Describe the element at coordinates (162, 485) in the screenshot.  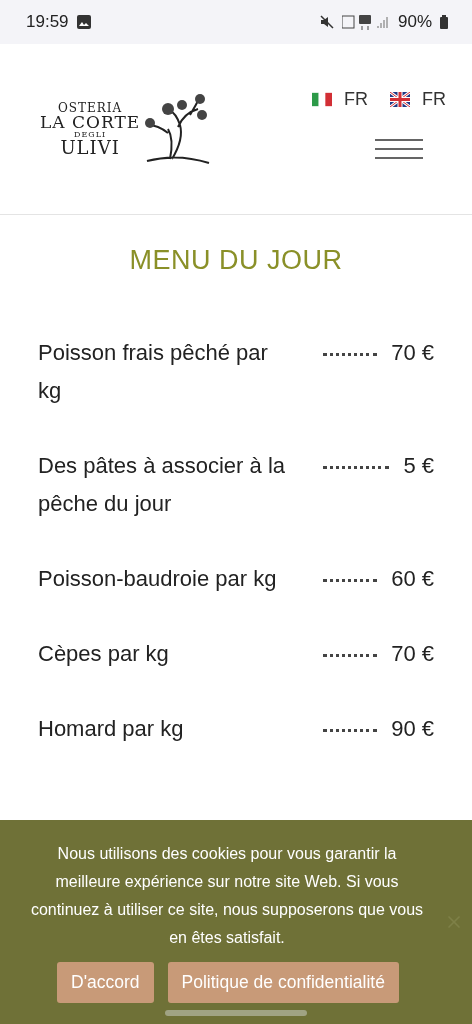
I see `dish-name: Des pâtes à associer à la pêche du jour` at that location.